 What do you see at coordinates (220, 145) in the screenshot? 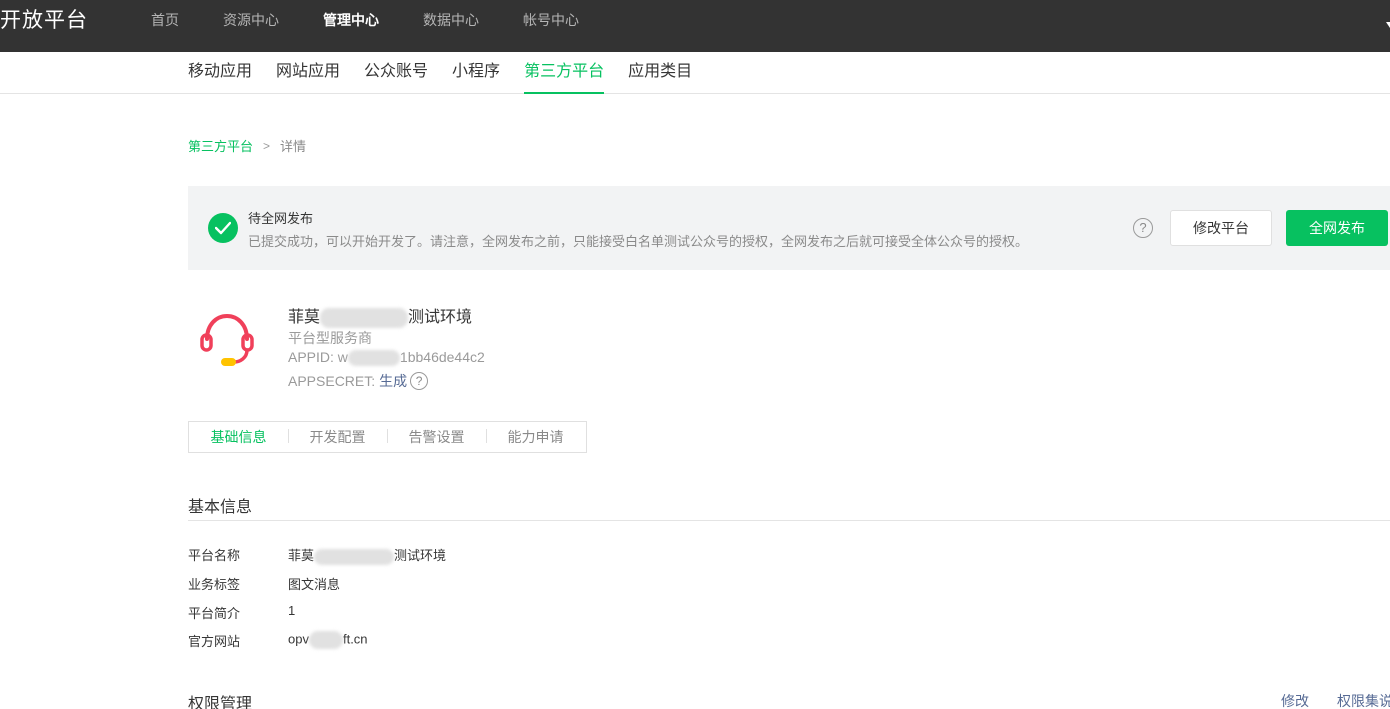
I see `breadcrumb-parent-link: 第三方平台` at bounding box center [220, 145].